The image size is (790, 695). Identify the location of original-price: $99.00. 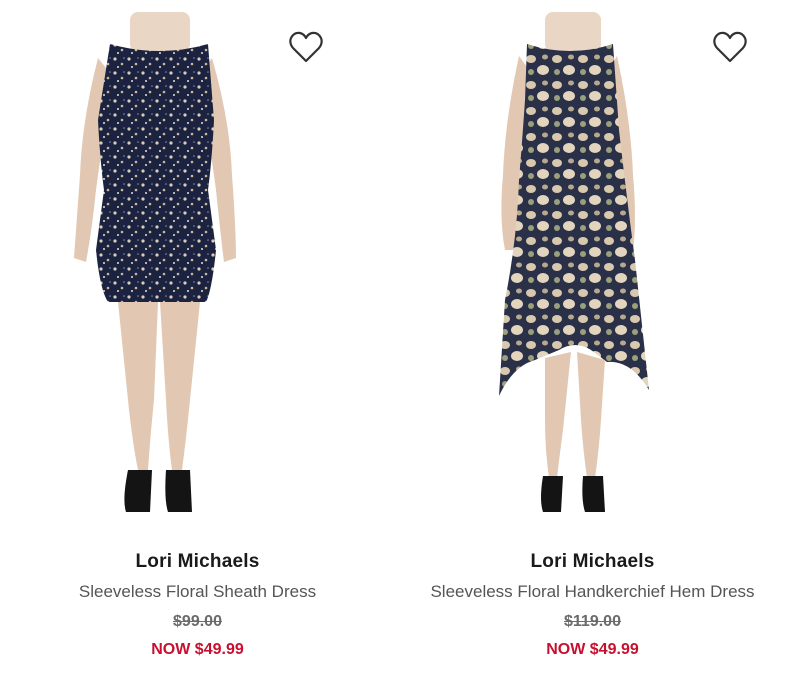
(197, 621).